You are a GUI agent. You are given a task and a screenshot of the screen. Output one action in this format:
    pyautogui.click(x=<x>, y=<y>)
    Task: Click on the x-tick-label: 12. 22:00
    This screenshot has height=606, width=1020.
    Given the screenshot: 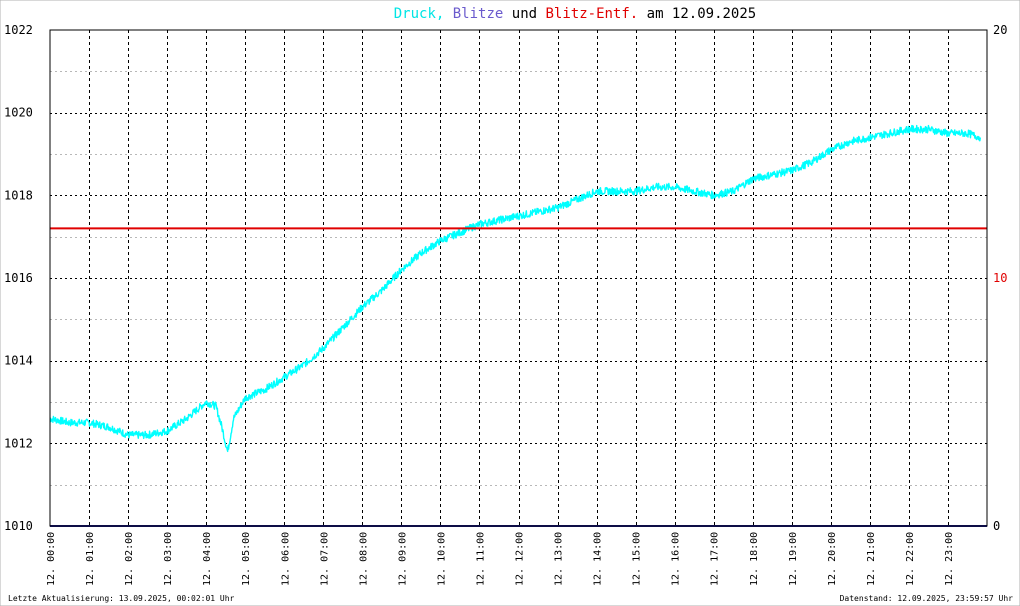 What is the action you would take?
    pyautogui.click(x=910, y=559)
    